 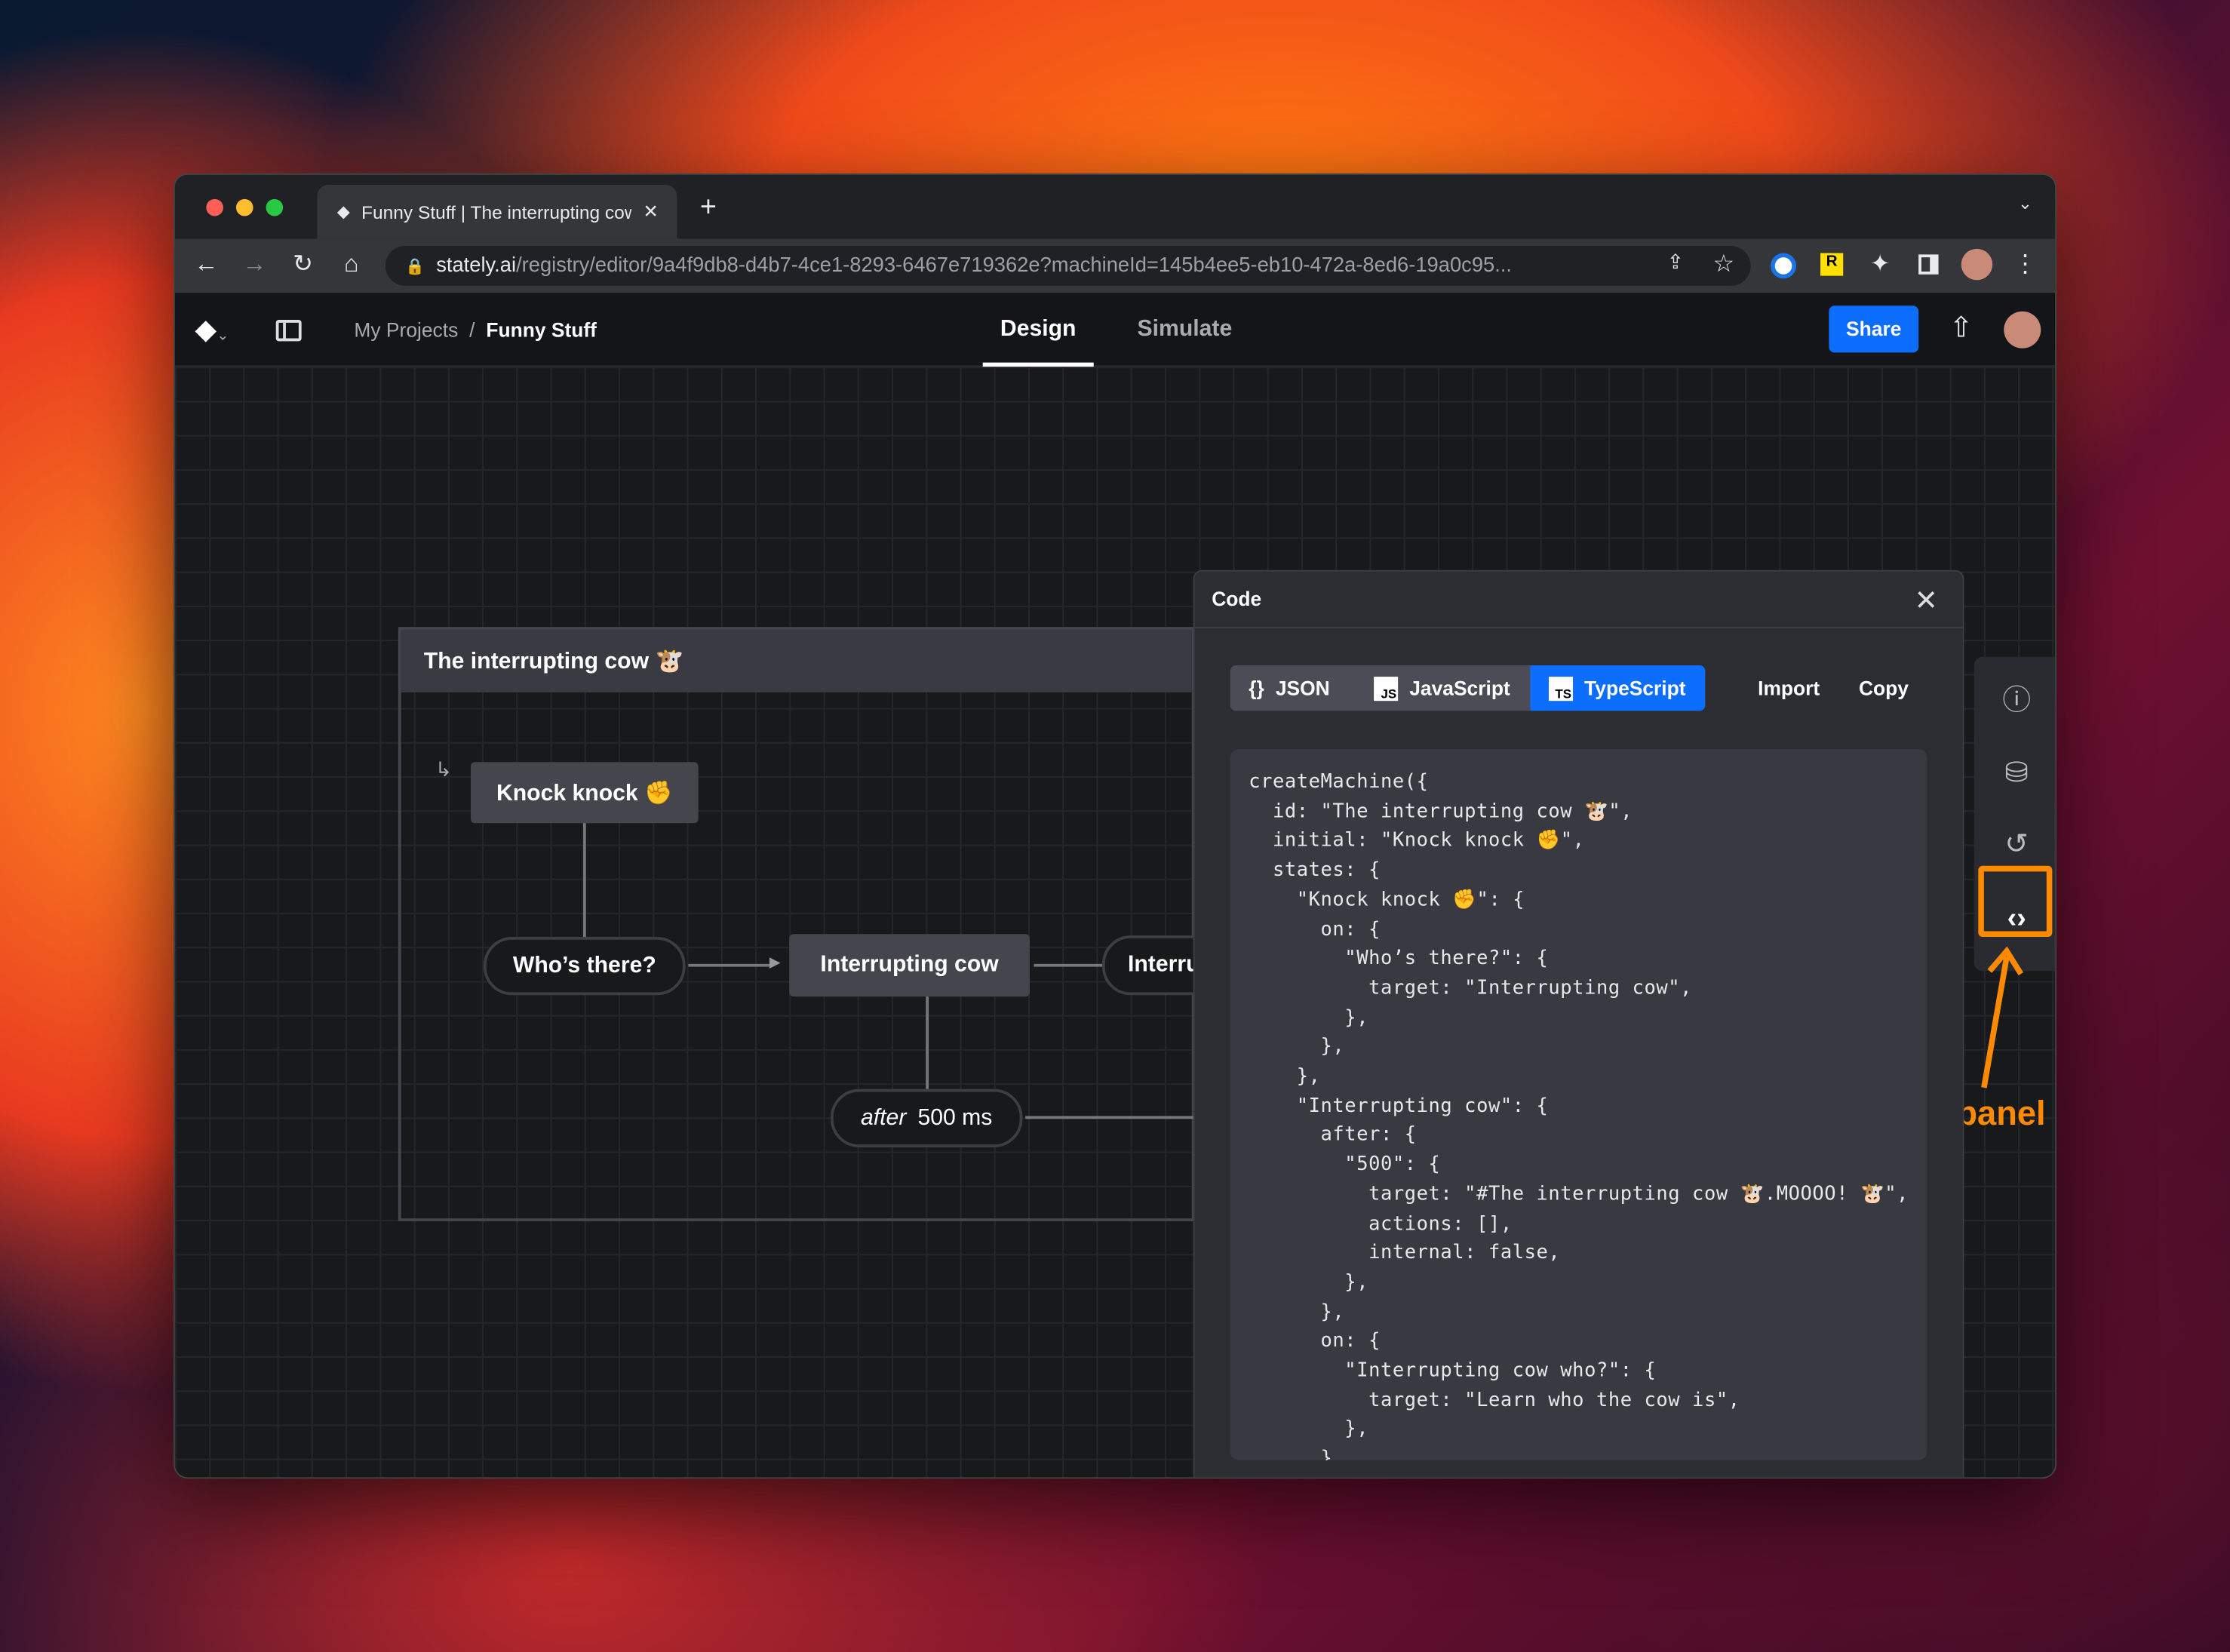 I want to click on import-button: Import, so click(x=1789, y=688).